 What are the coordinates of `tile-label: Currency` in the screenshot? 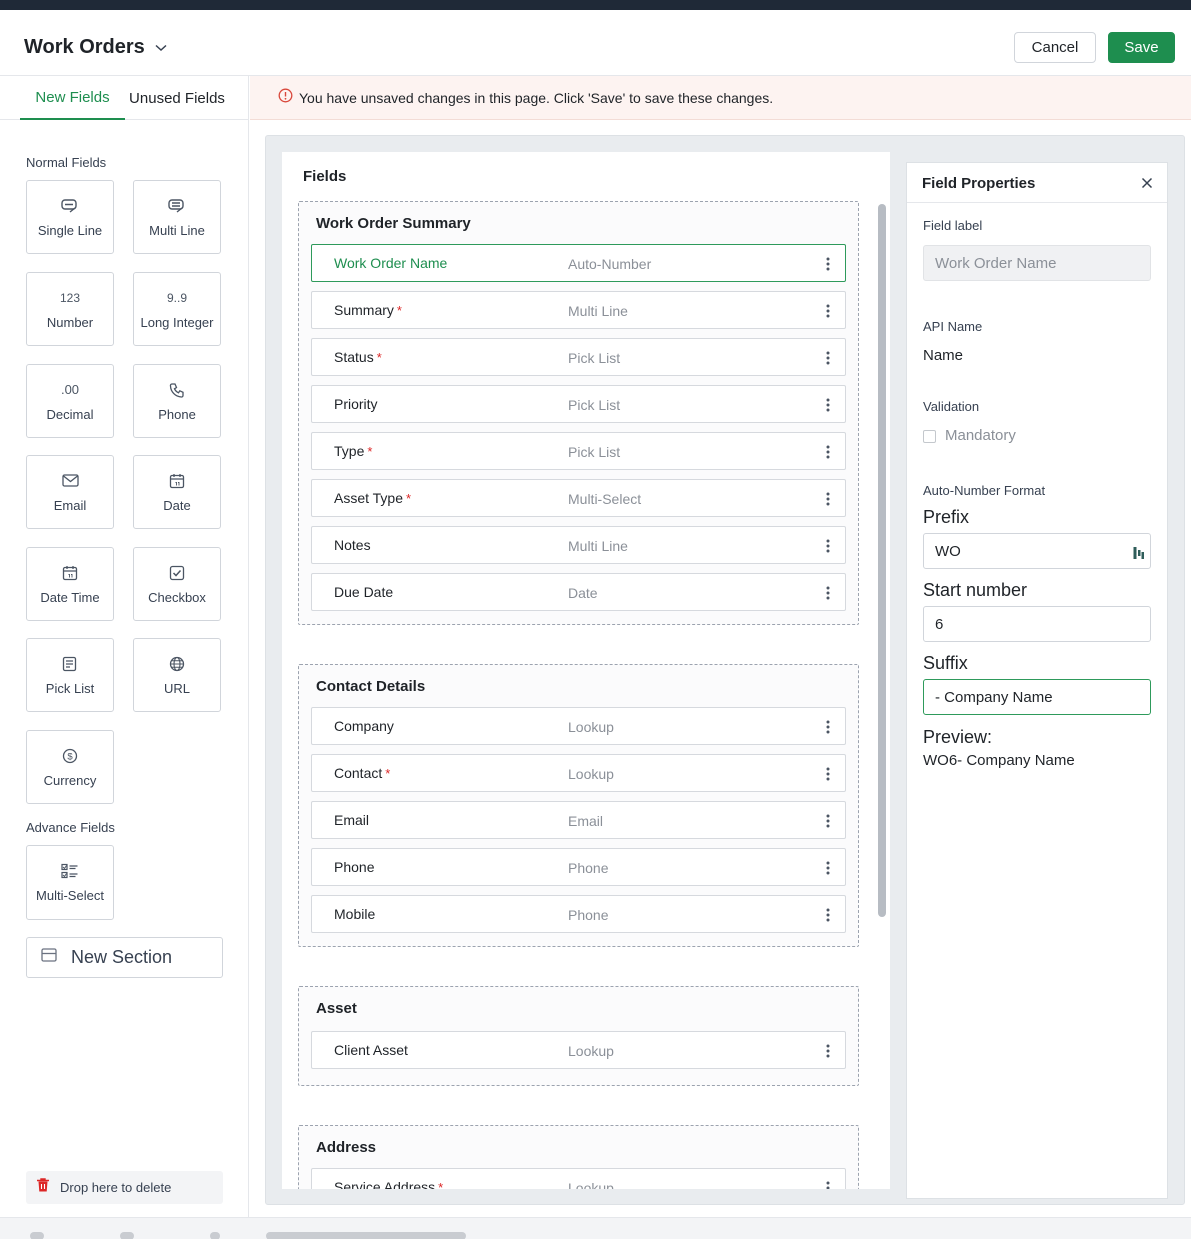 It's located at (70, 780).